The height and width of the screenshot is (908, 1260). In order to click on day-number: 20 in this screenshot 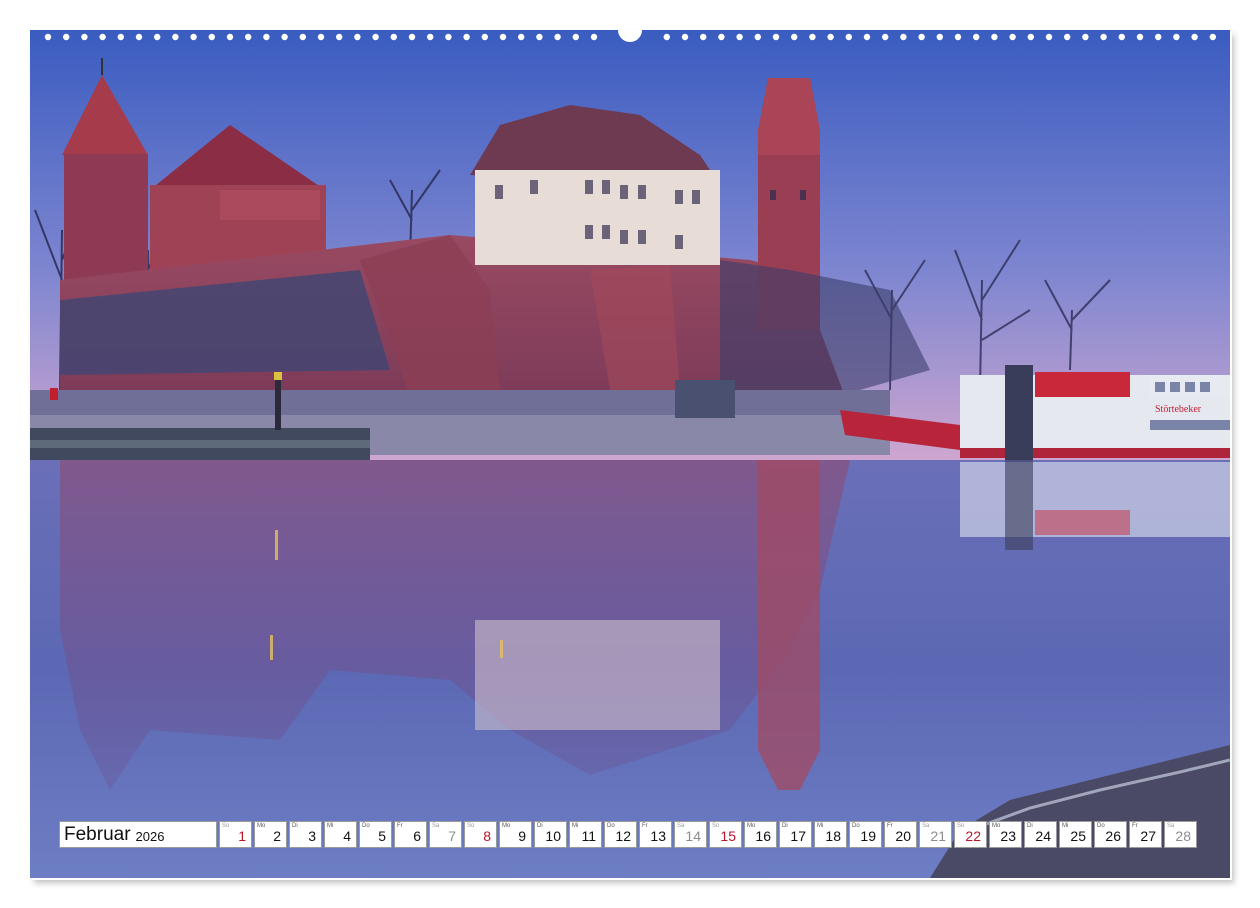, I will do `click(903, 836)`.